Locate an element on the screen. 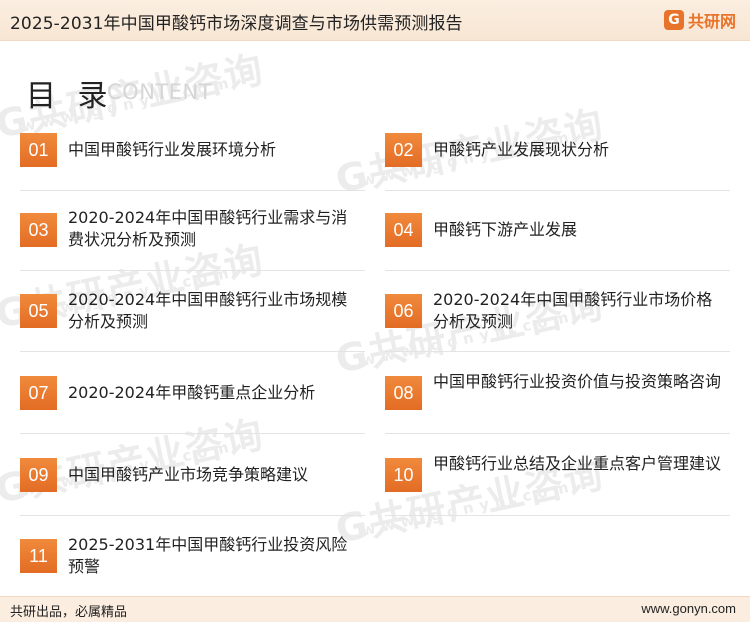  toc-item-label: 甲酸钙行业总结及企业重点客户管理建议 is located at coordinates (577, 463).